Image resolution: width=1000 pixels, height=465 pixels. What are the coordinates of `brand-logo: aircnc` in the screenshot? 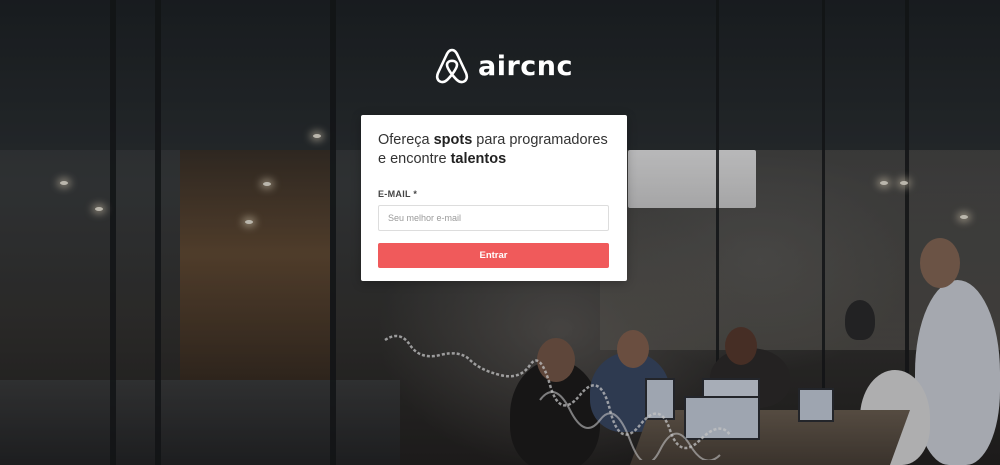 It's located at (503, 66).